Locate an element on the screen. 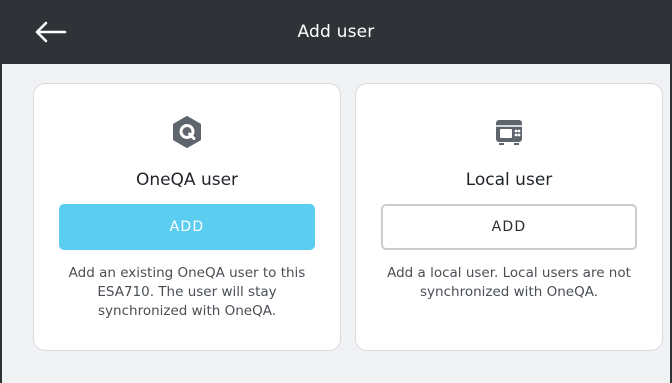  card-title: Local user is located at coordinates (509, 180).